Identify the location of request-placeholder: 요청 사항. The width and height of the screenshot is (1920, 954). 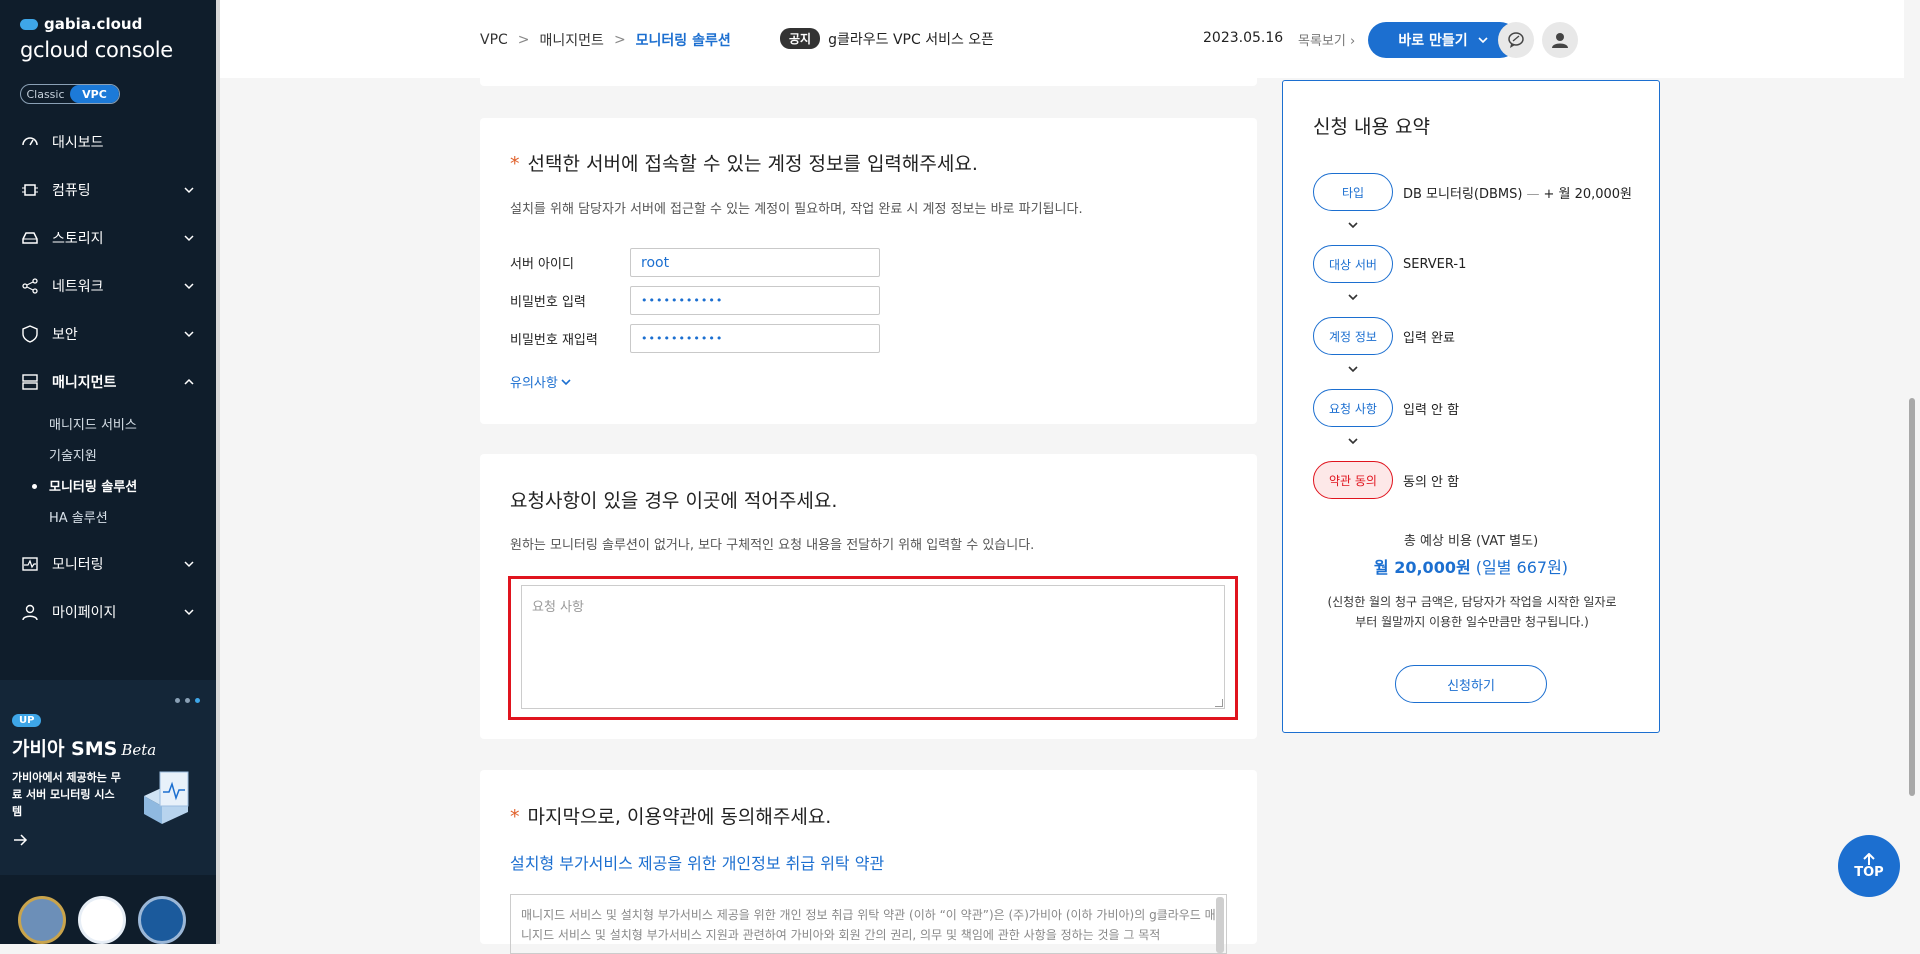
(558, 607).